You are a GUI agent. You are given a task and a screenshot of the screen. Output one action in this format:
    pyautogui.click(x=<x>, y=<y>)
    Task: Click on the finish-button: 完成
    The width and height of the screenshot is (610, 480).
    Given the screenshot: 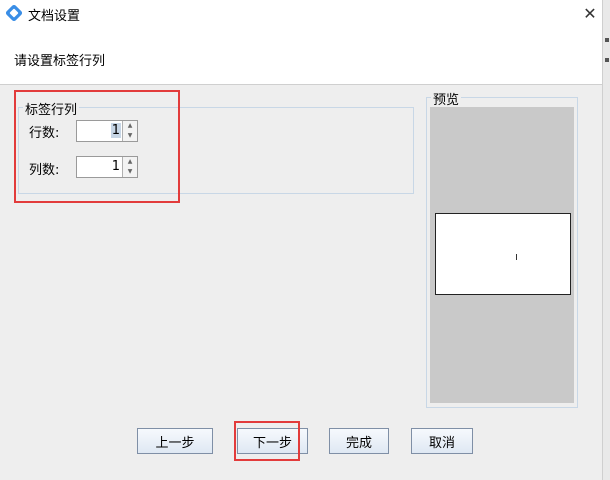 What is the action you would take?
    pyautogui.click(x=359, y=441)
    